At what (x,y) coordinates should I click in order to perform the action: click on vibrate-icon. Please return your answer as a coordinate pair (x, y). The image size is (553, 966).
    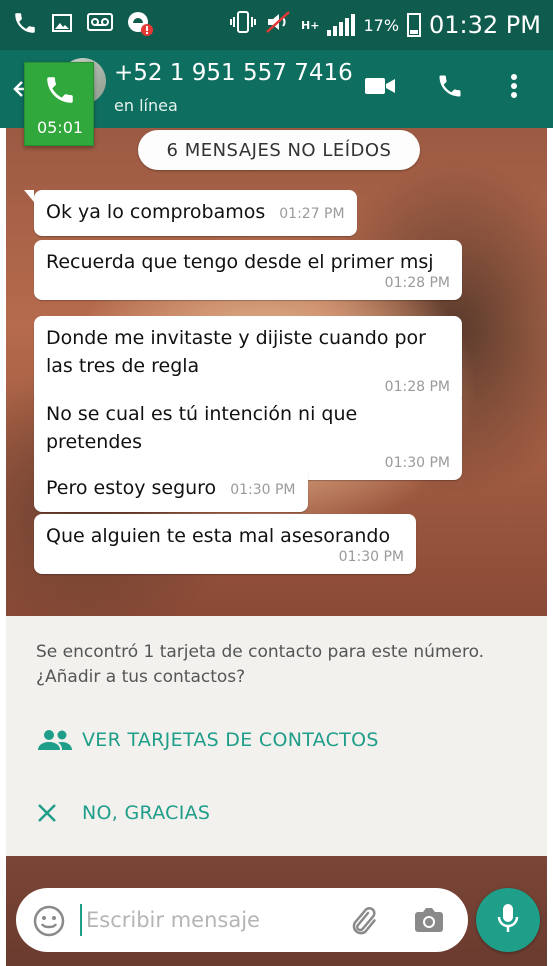
    Looking at the image, I should click on (243, 25).